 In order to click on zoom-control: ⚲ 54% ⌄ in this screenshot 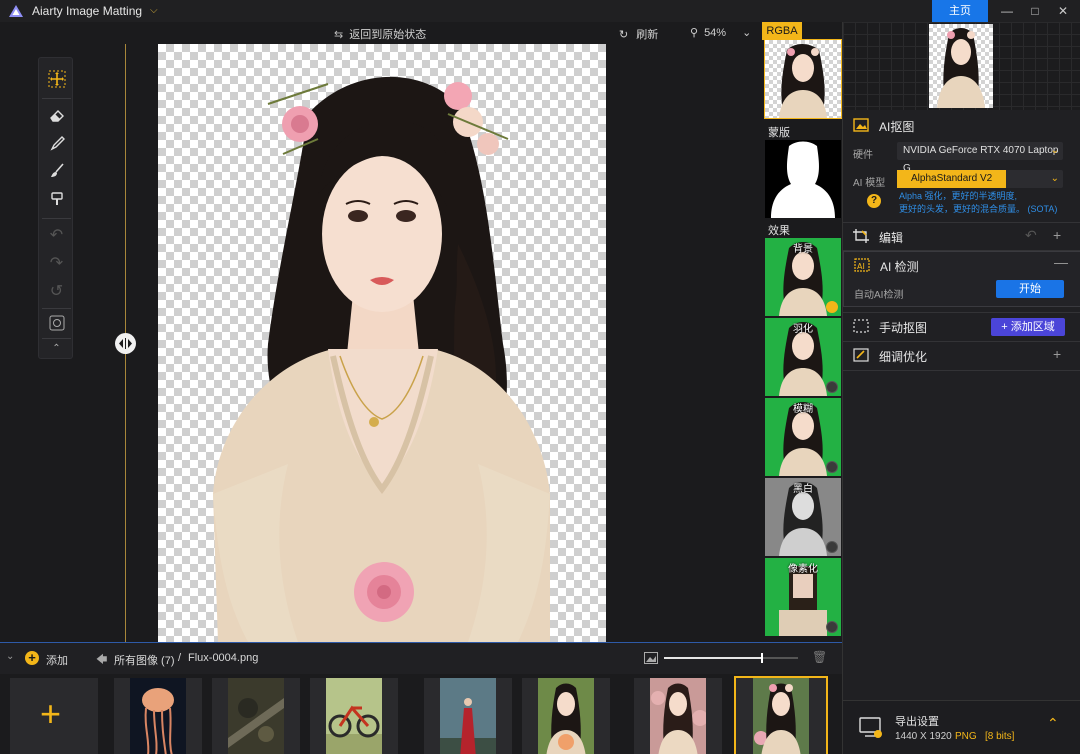, I will do `click(720, 32)`.